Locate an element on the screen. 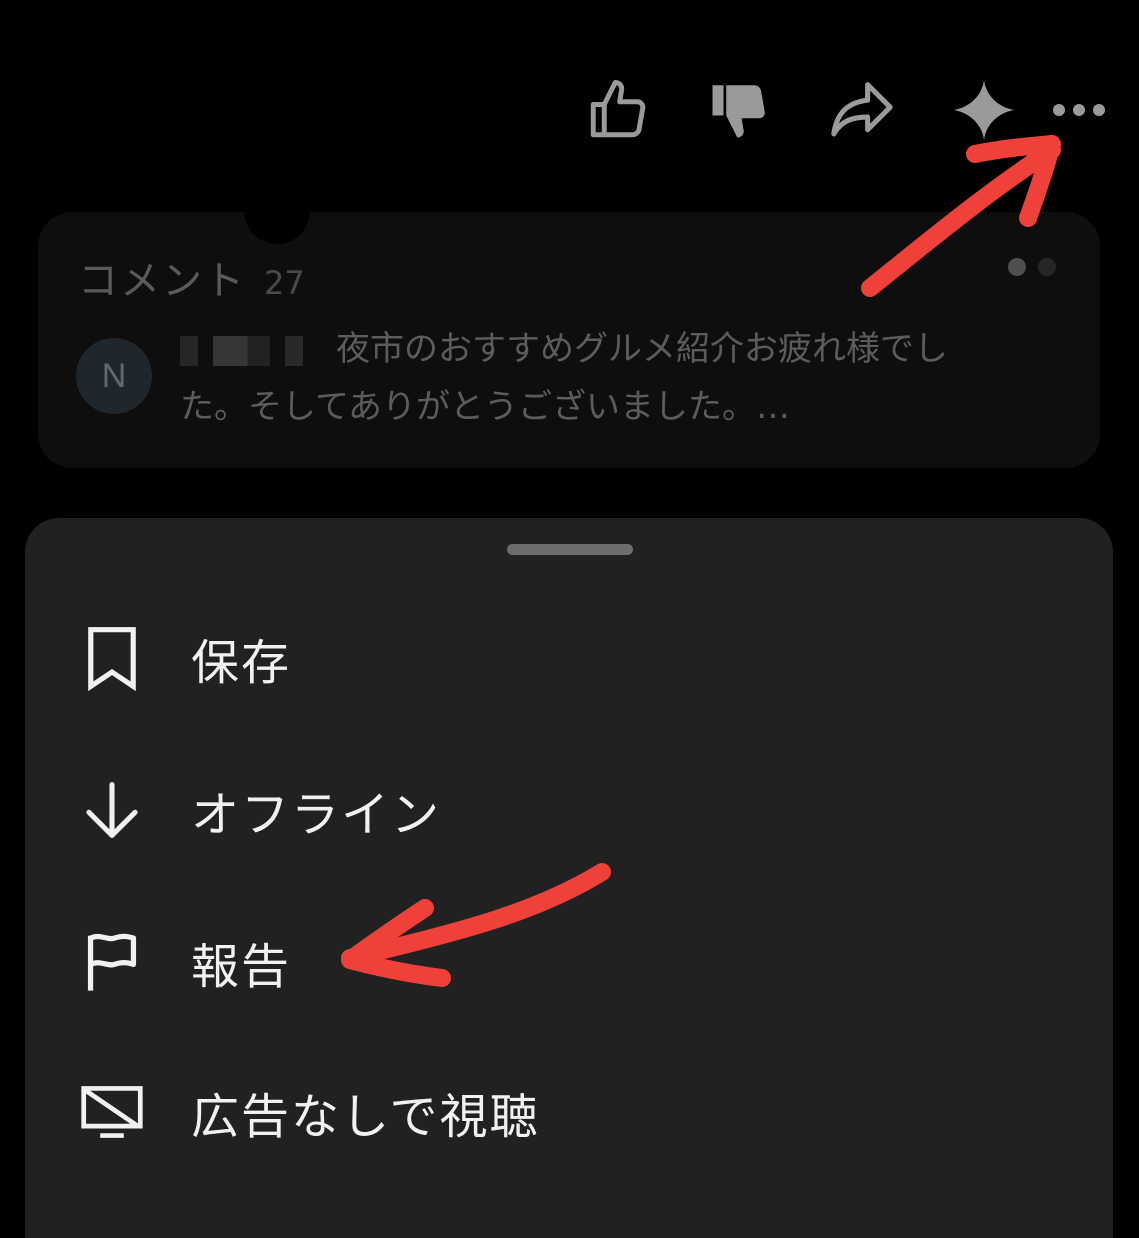 The width and height of the screenshot is (1139, 1238). action-bar is located at coordinates (825, 110).